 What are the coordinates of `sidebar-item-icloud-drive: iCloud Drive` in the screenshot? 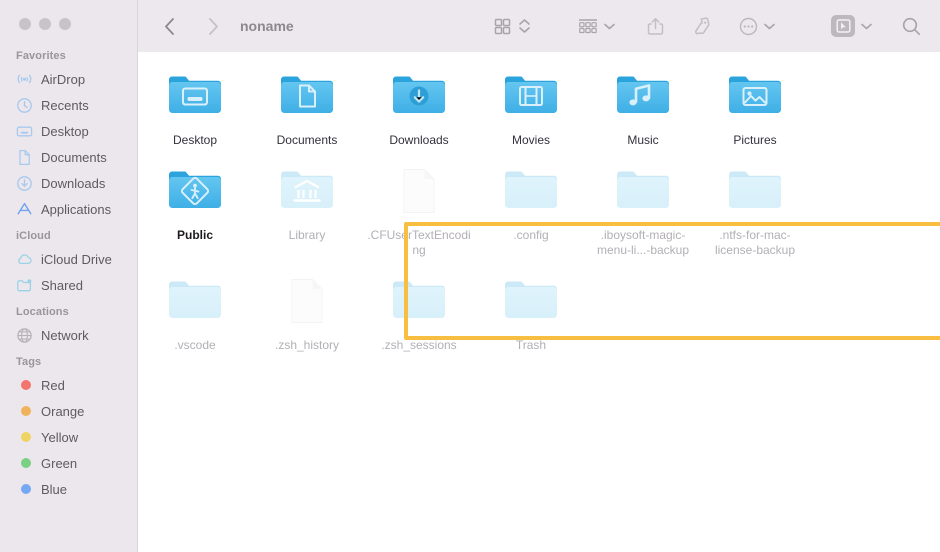 It's located at (68, 259).